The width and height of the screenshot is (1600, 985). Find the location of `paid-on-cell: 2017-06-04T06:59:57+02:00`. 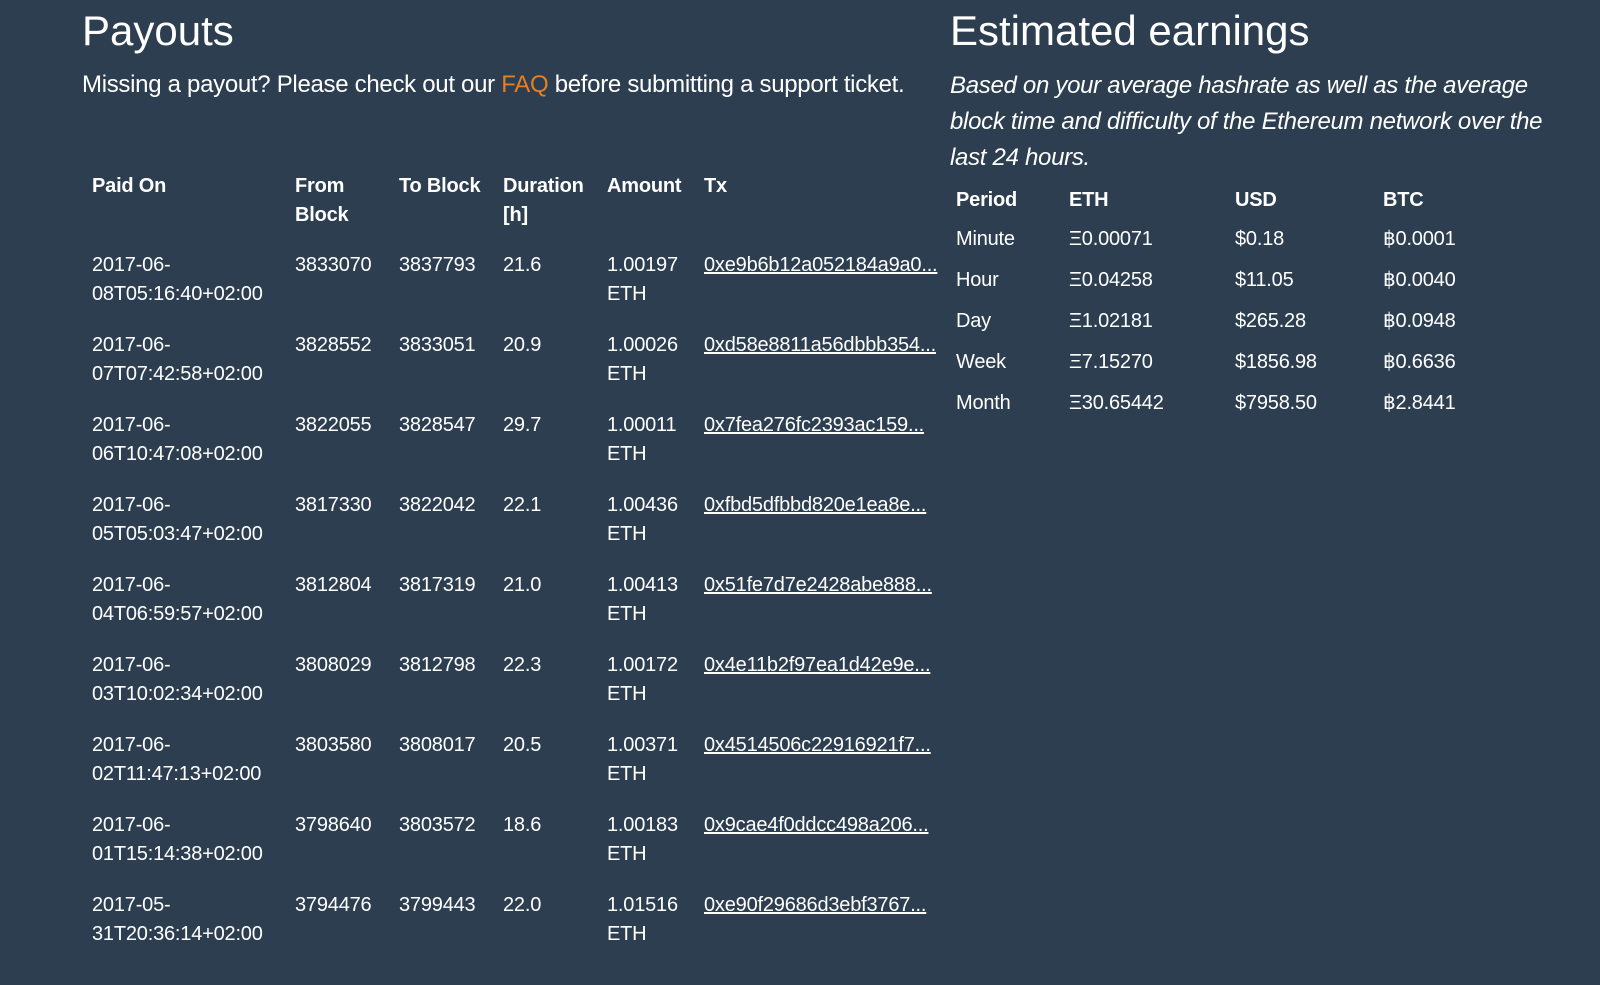

paid-on-cell: 2017-06-04T06:59:57+02:00 is located at coordinates (177, 599).